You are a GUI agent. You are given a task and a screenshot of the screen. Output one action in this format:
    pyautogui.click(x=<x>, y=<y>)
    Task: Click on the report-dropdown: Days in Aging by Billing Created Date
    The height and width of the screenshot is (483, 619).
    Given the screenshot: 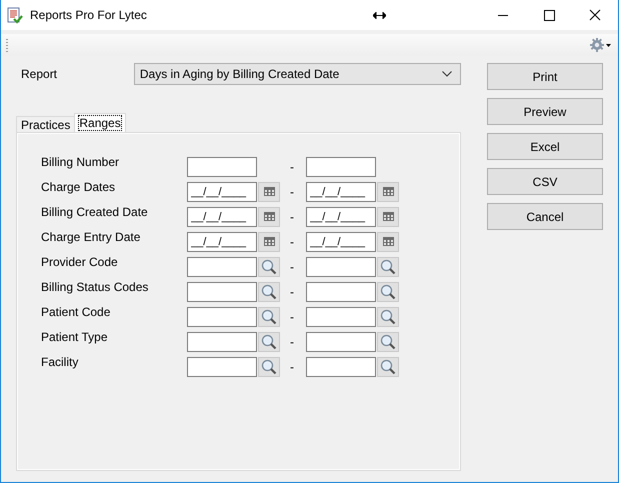 What is the action you would take?
    pyautogui.click(x=297, y=74)
    